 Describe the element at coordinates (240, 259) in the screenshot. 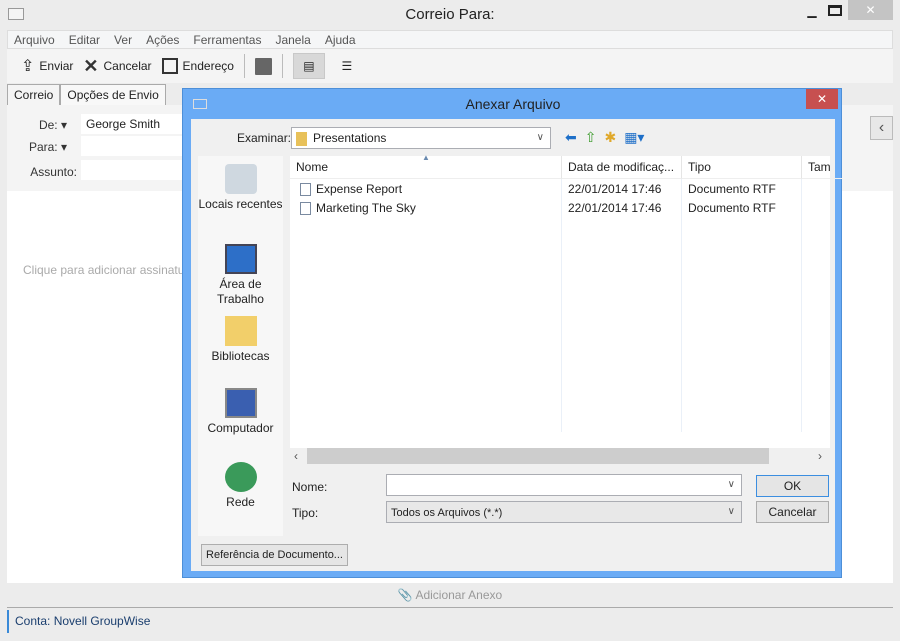

I see `desktop-icon` at that location.